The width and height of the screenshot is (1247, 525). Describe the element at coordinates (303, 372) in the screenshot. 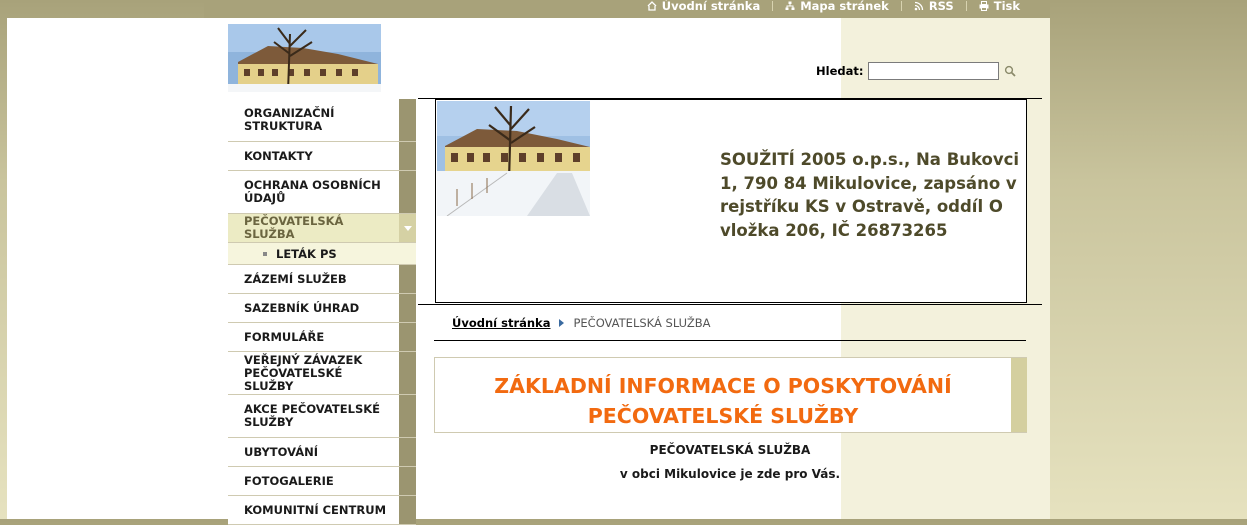

I see `nav-item-label: VEŘEJNÝ ZÁVAZEK PEČOVATELSKÉ SLUŽBY` at that location.